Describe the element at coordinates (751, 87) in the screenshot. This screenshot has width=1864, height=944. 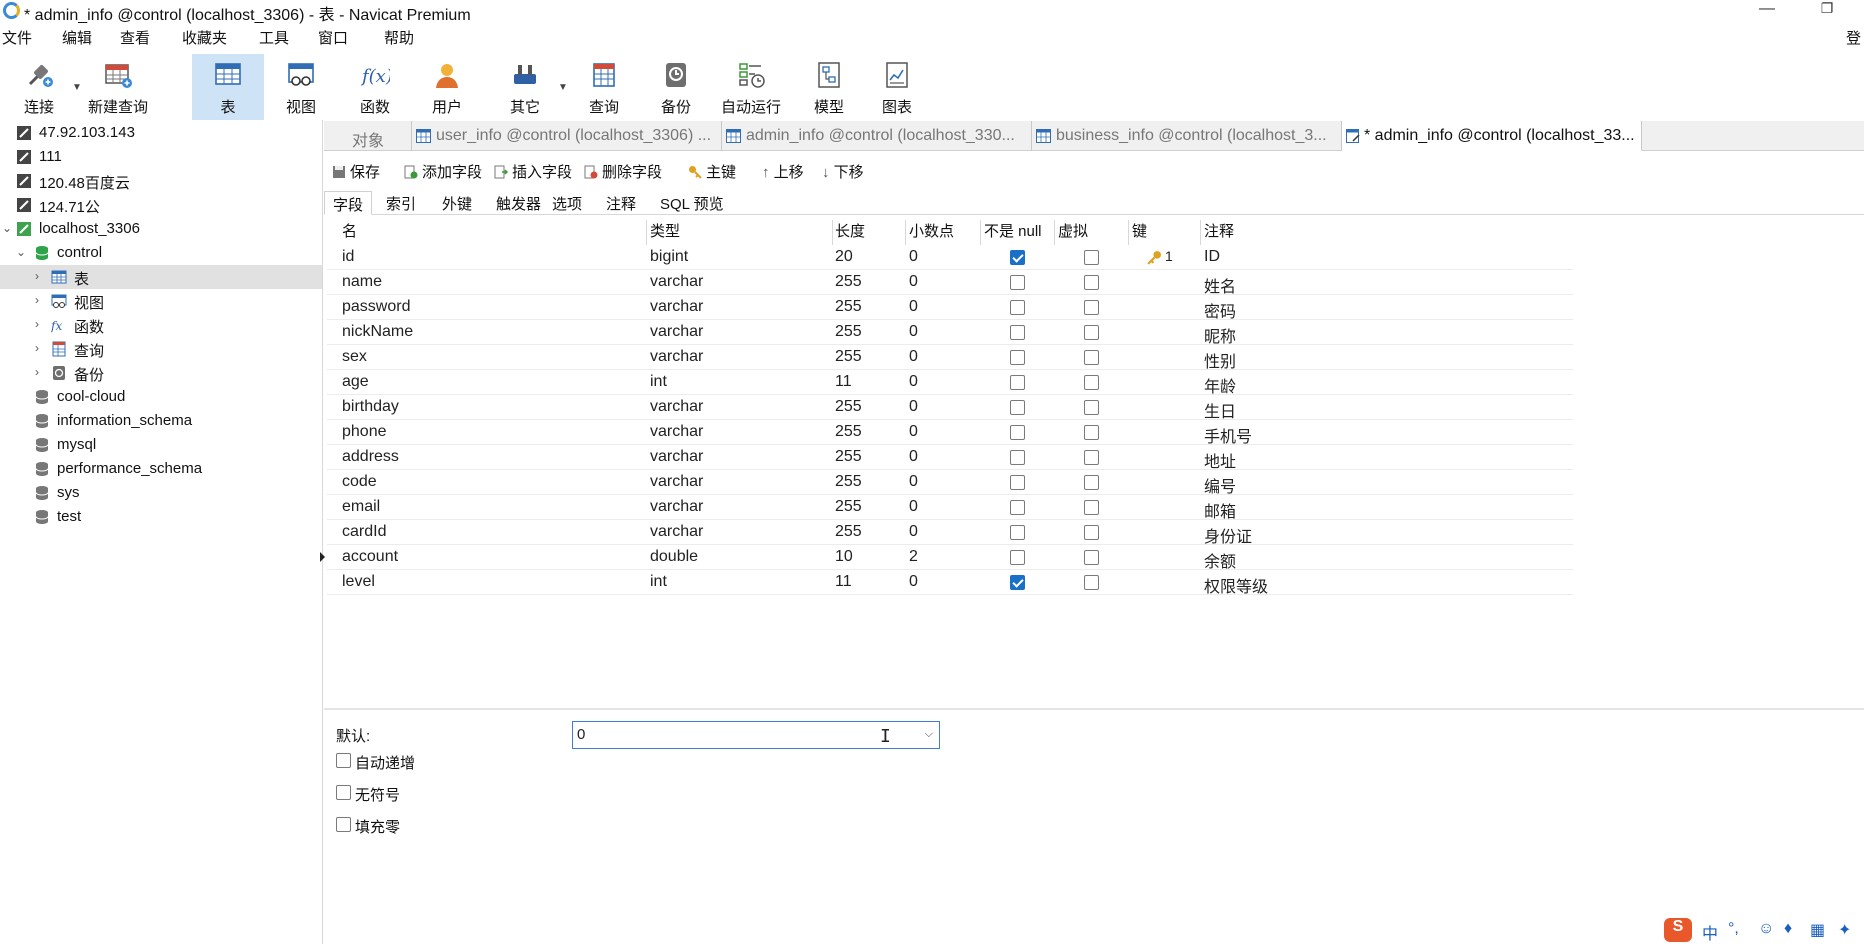
I see `toolbar-autorun-button: 自动运行` at that location.